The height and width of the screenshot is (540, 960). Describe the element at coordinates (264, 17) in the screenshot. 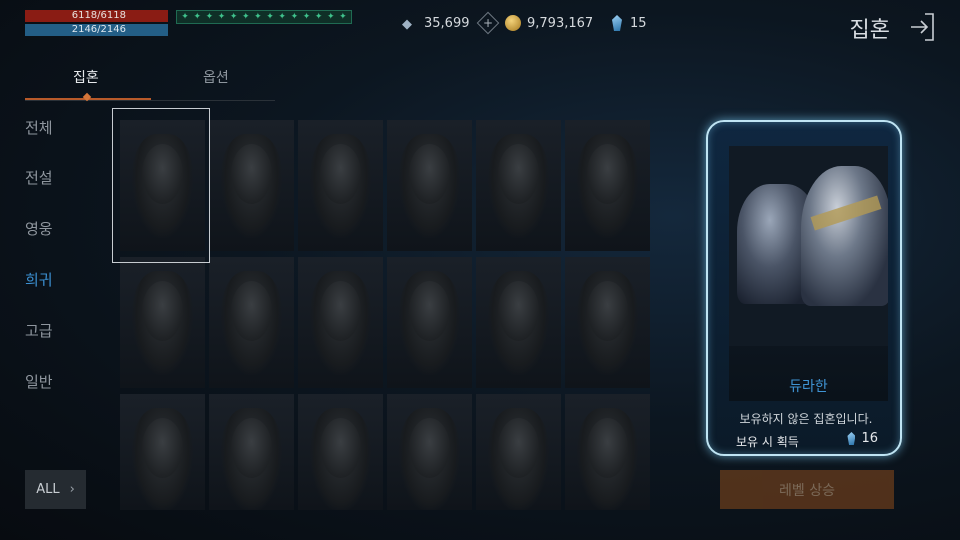

I see `buff-bar: ✦ ✦ ✦ ✦ ✦ ✦ ✦ ✦ ✦ ✦ ✦ ✦ ✦ ✦` at that location.